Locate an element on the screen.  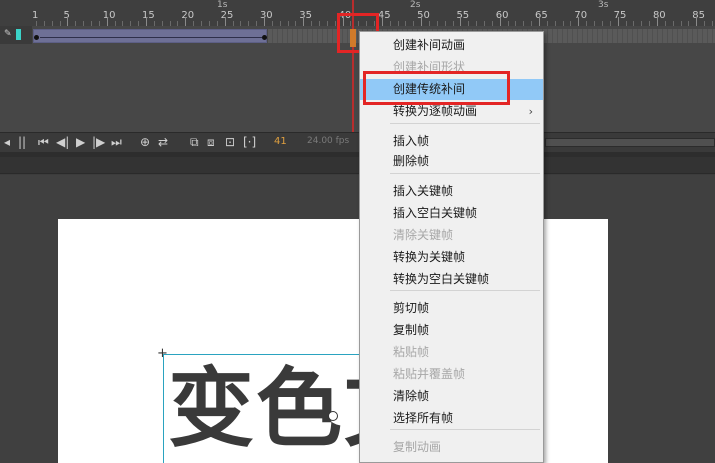
loop-icon: ⇄ is located at coordinates (163, 142).